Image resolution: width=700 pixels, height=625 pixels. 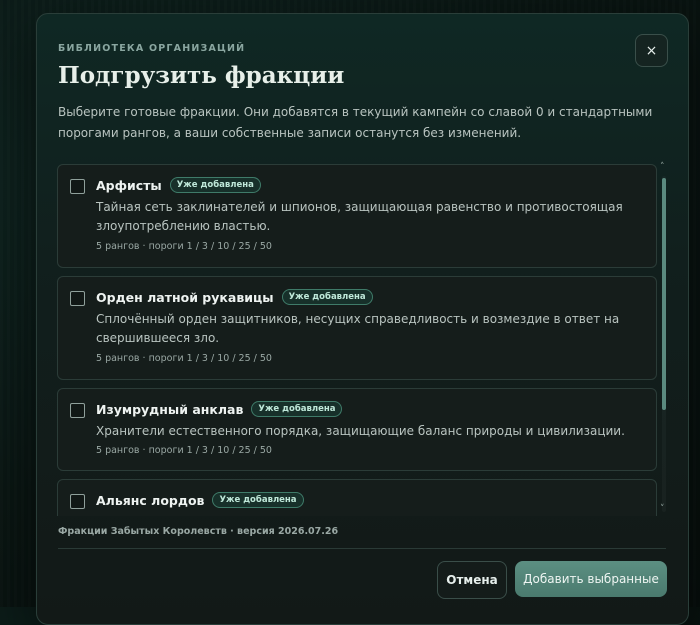 I want to click on scroll-up-icon: ˄, so click(x=662, y=167).